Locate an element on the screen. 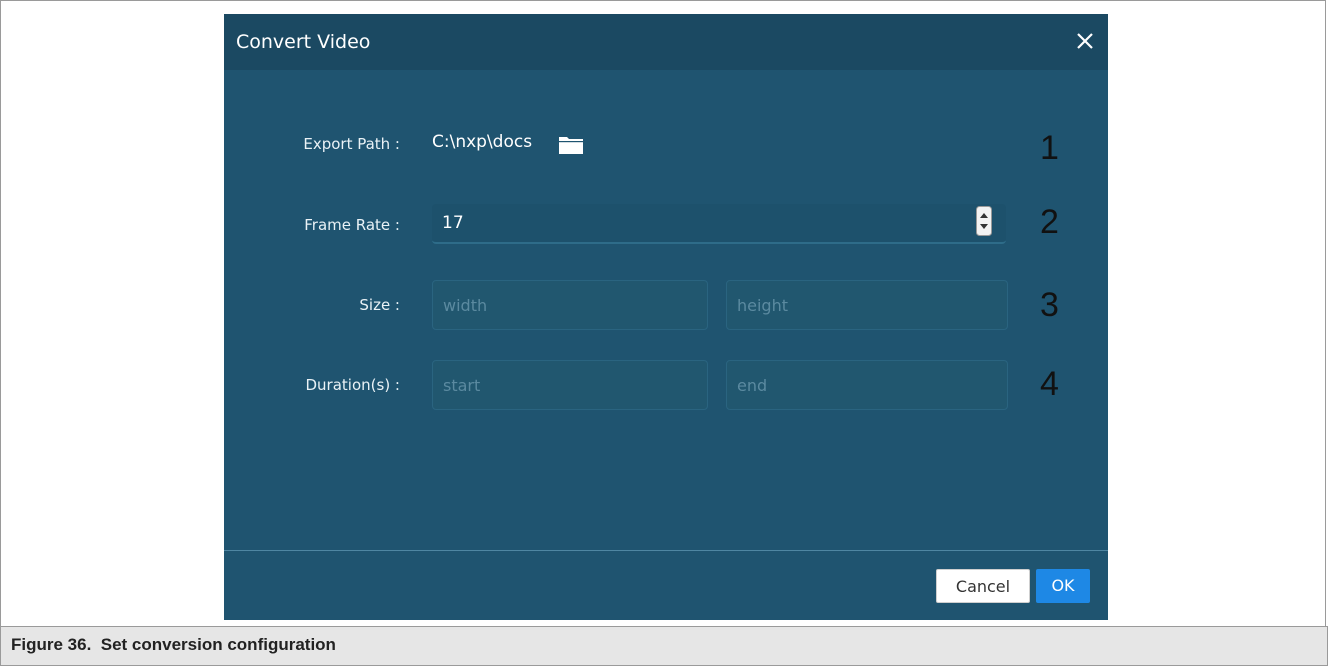  folder-icon is located at coordinates (571, 145).